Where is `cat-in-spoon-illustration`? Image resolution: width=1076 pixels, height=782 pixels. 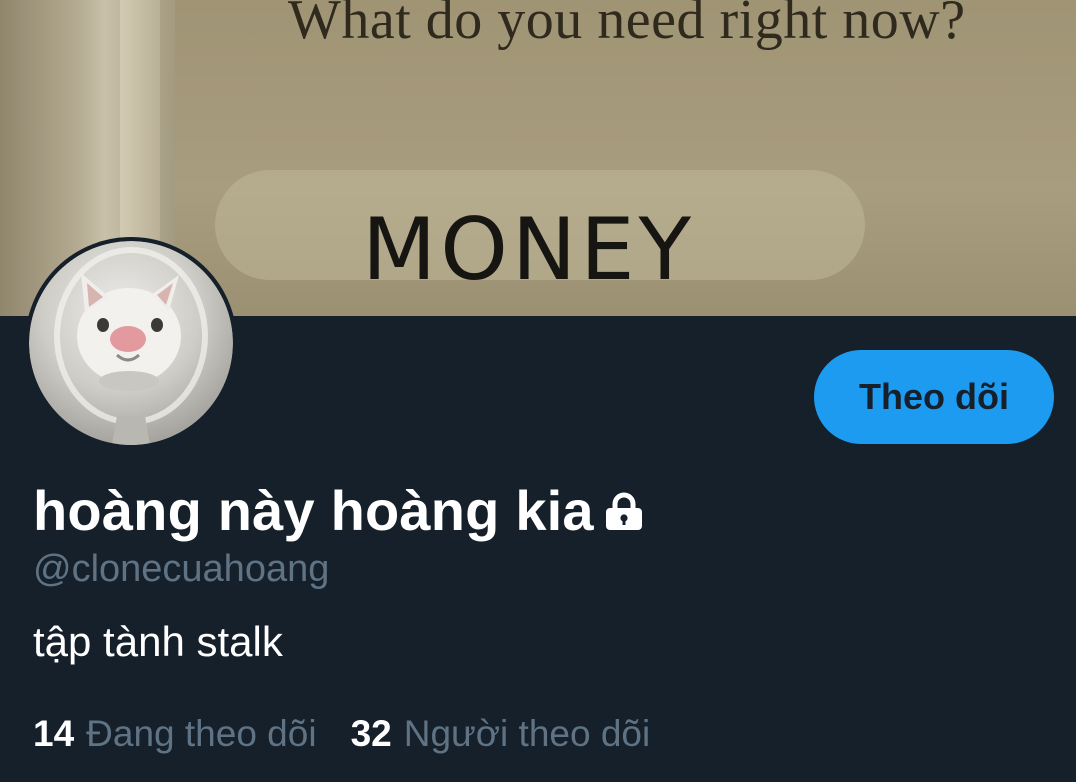
cat-in-spoon-illustration is located at coordinates (131, 346).